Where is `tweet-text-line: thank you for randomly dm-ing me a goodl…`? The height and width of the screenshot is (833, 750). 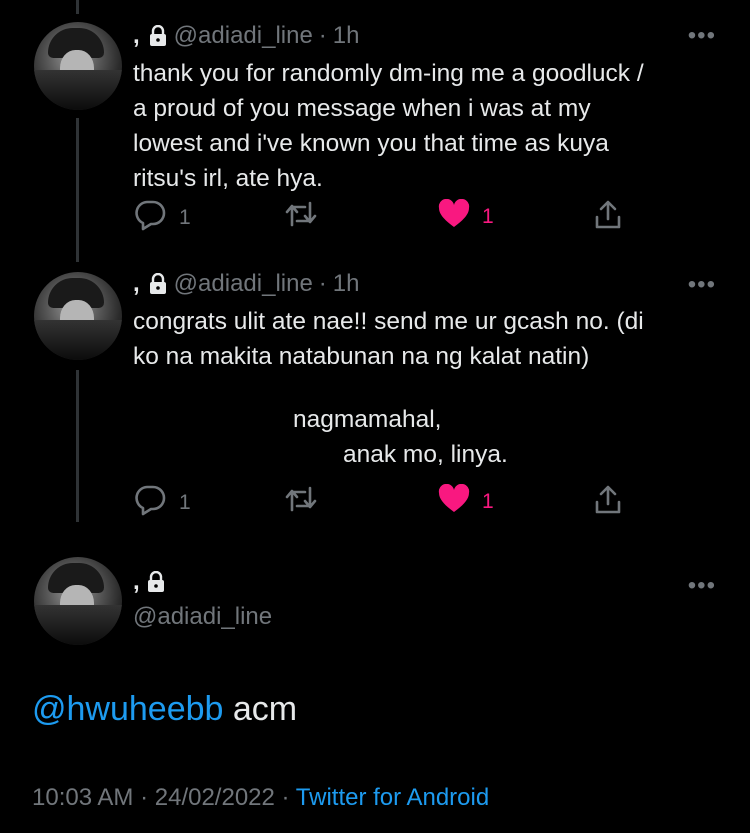 tweet-text-line: thank you for randomly dm-ing me a goodl… is located at coordinates (388, 73).